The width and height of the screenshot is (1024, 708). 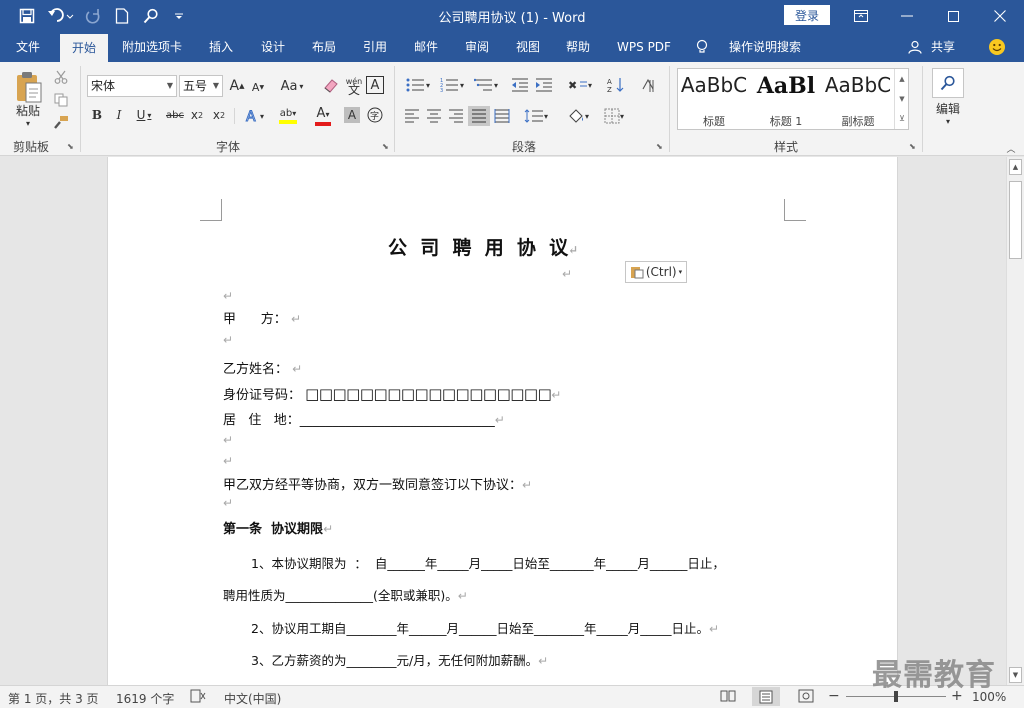 What do you see at coordinates (412, 116) in the screenshot?
I see `align-left-icon` at bounding box center [412, 116].